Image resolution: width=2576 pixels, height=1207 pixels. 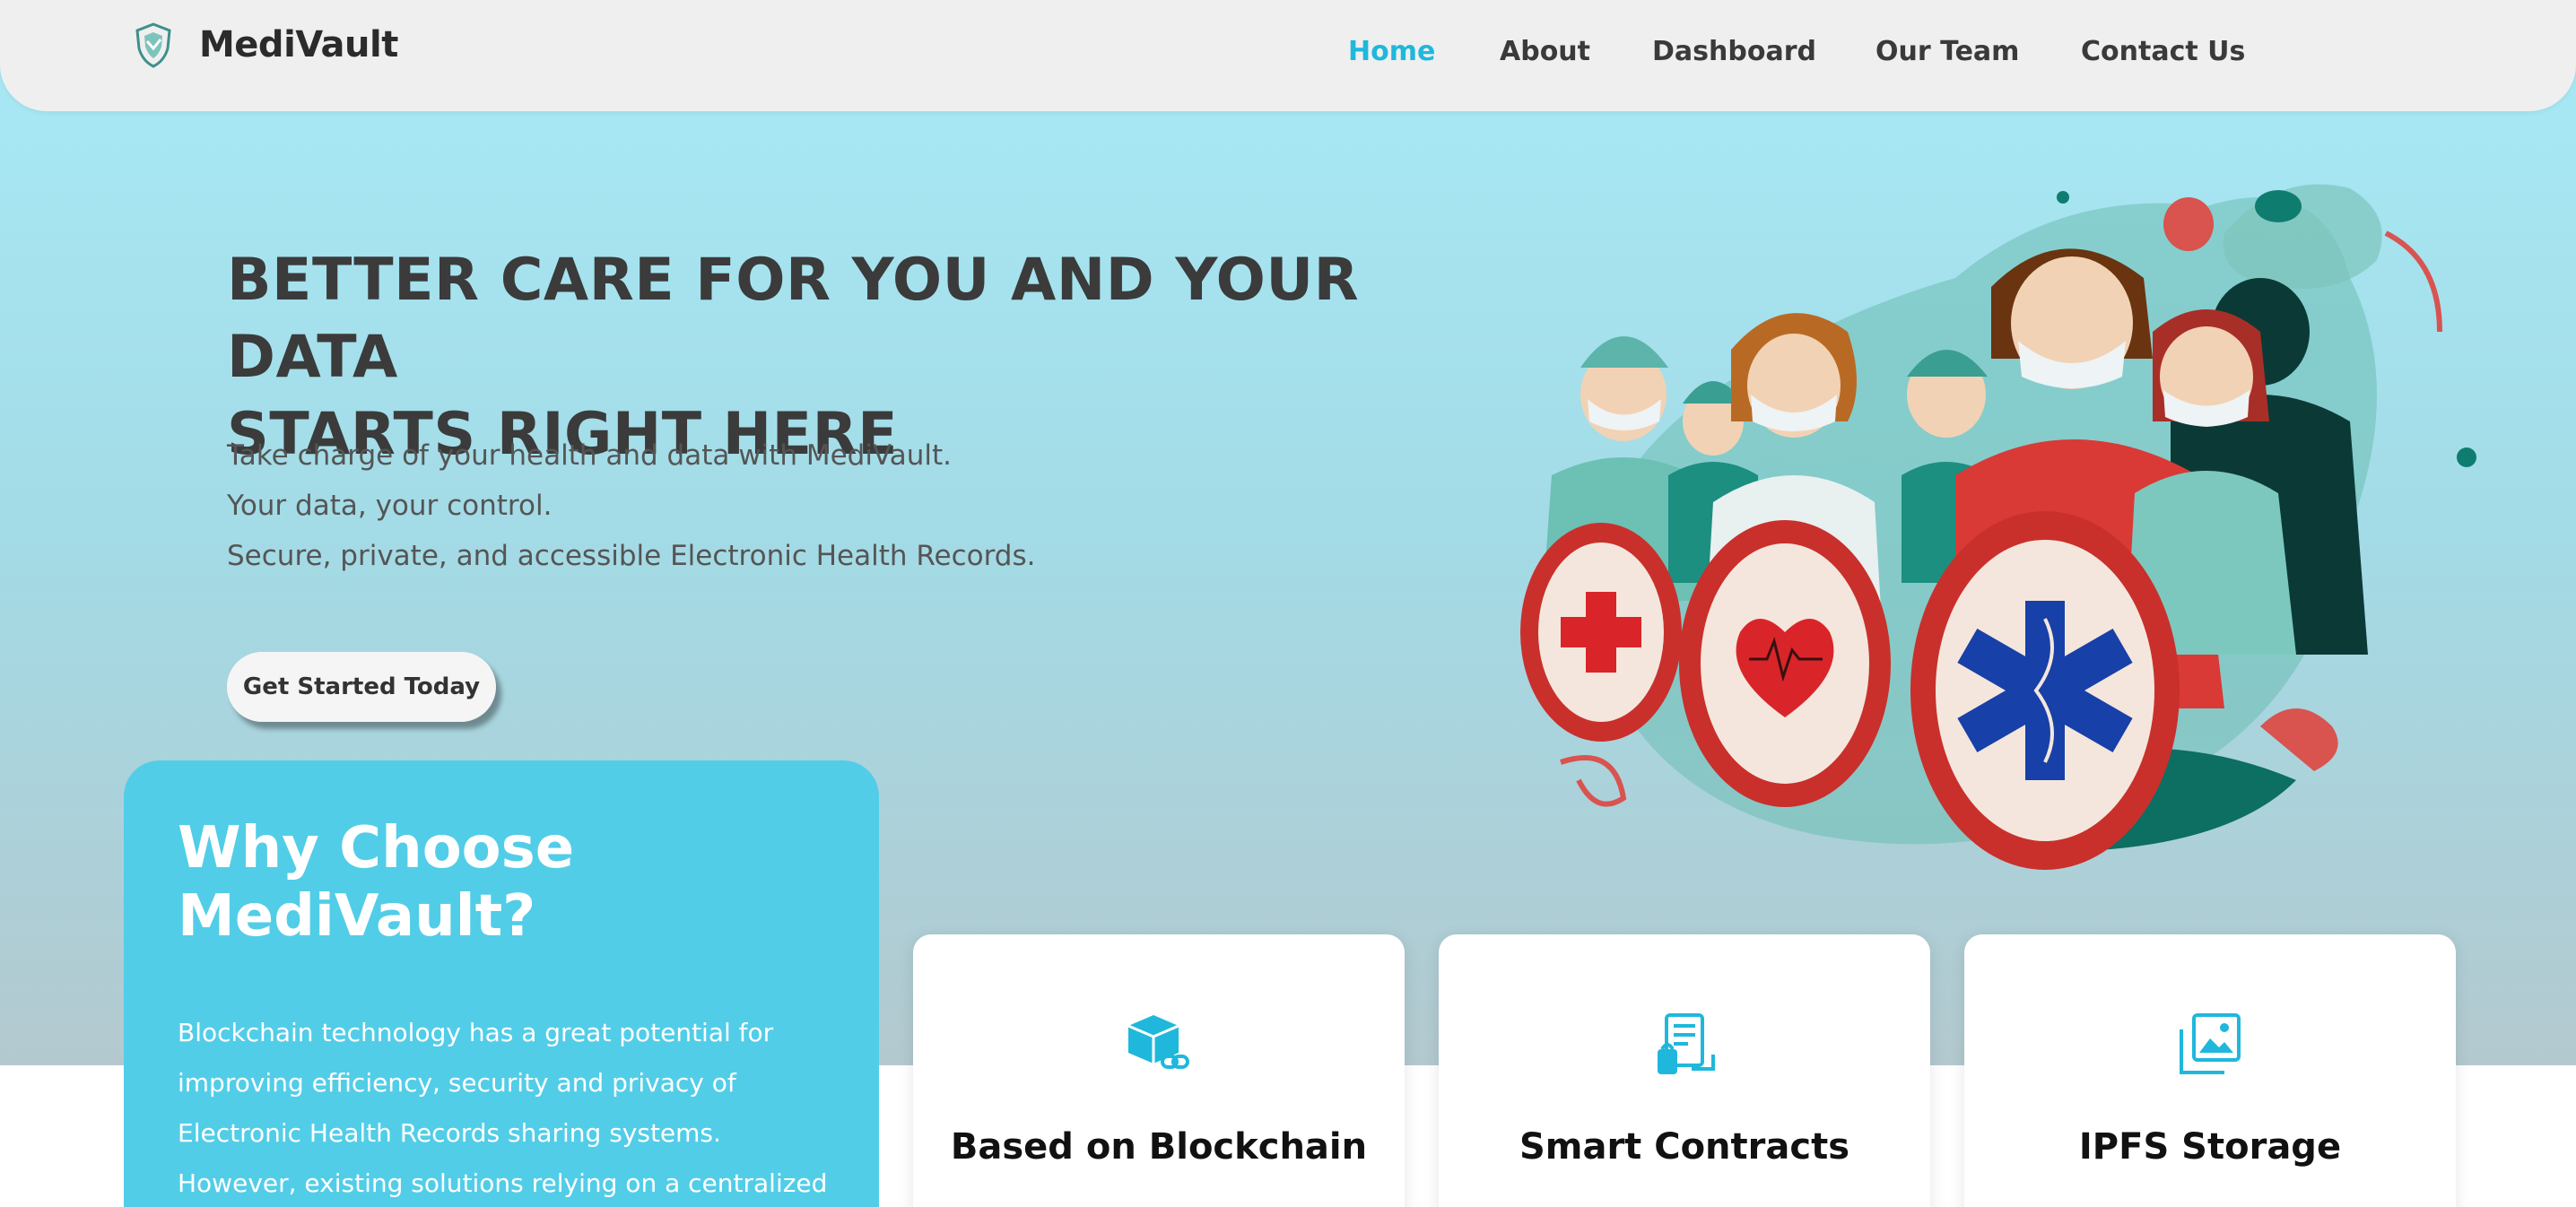 What do you see at coordinates (2210, 1043) in the screenshot?
I see `image-storage-icon` at bounding box center [2210, 1043].